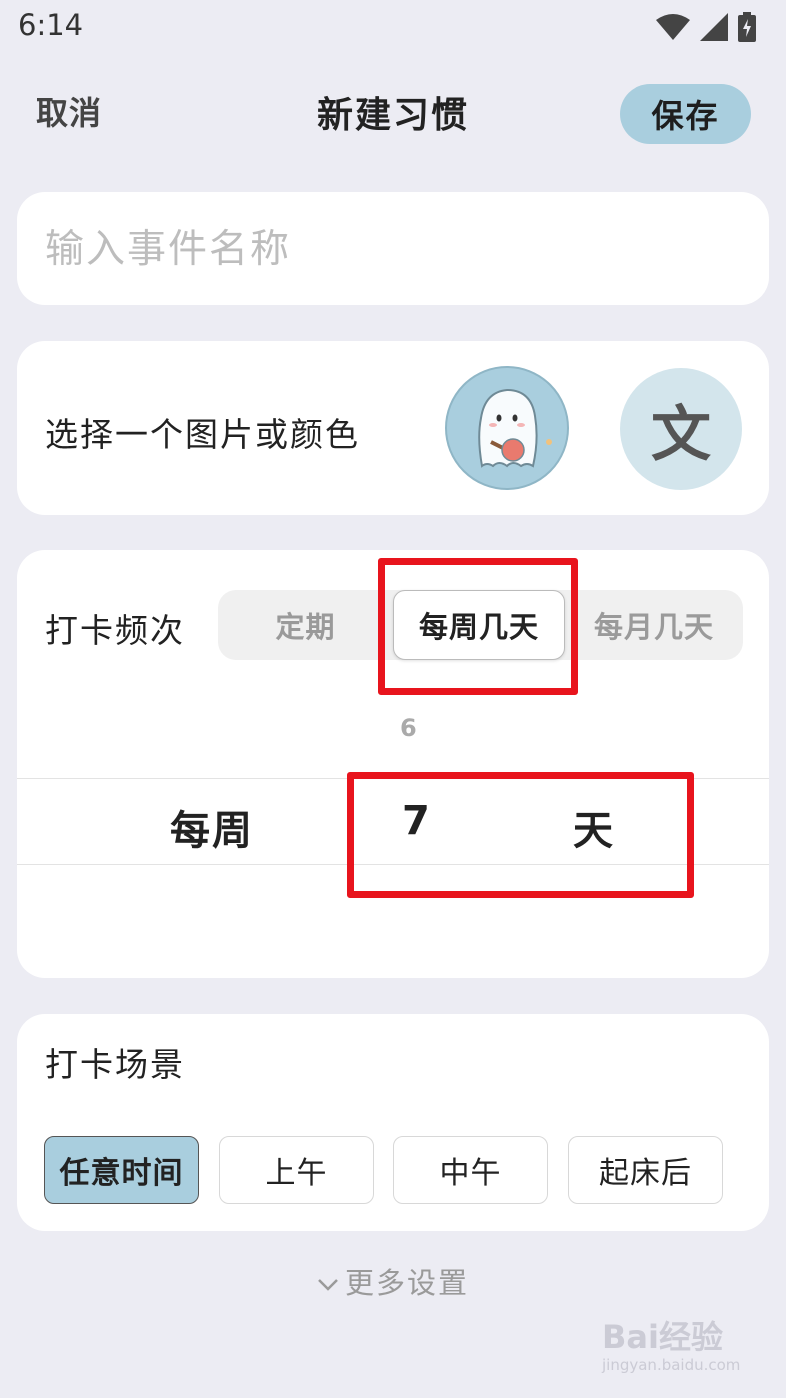 This screenshot has height=1398, width=786. What do you see at coordinates (212, 831) in the screenshot?
I see `wheel-prefix: 每周` at bounding box center [212, 831].